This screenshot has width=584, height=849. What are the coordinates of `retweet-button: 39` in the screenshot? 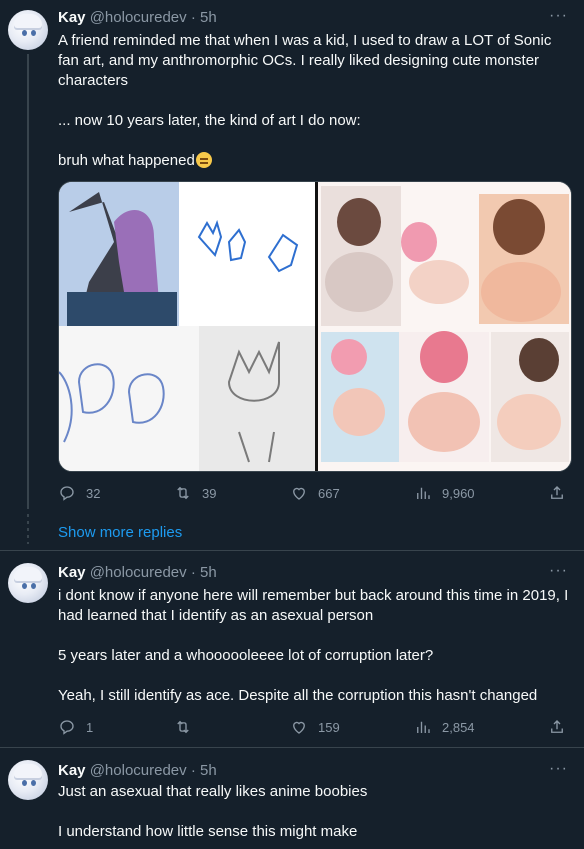 It's located at (195, 493).